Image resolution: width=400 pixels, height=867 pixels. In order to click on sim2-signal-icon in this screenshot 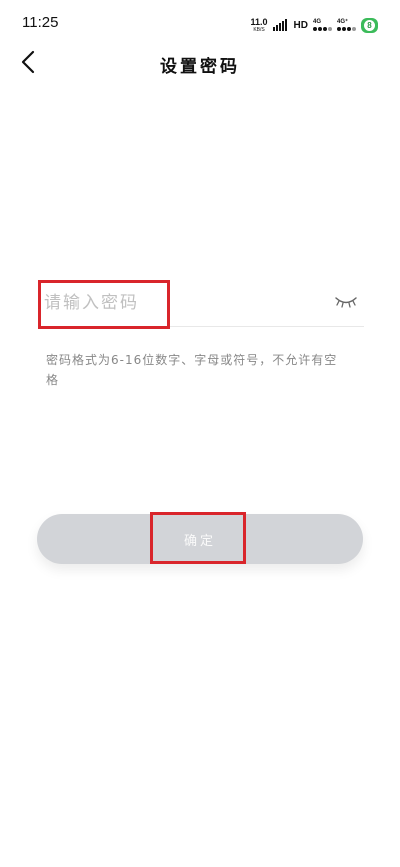, I will do `click(346, 29)`.